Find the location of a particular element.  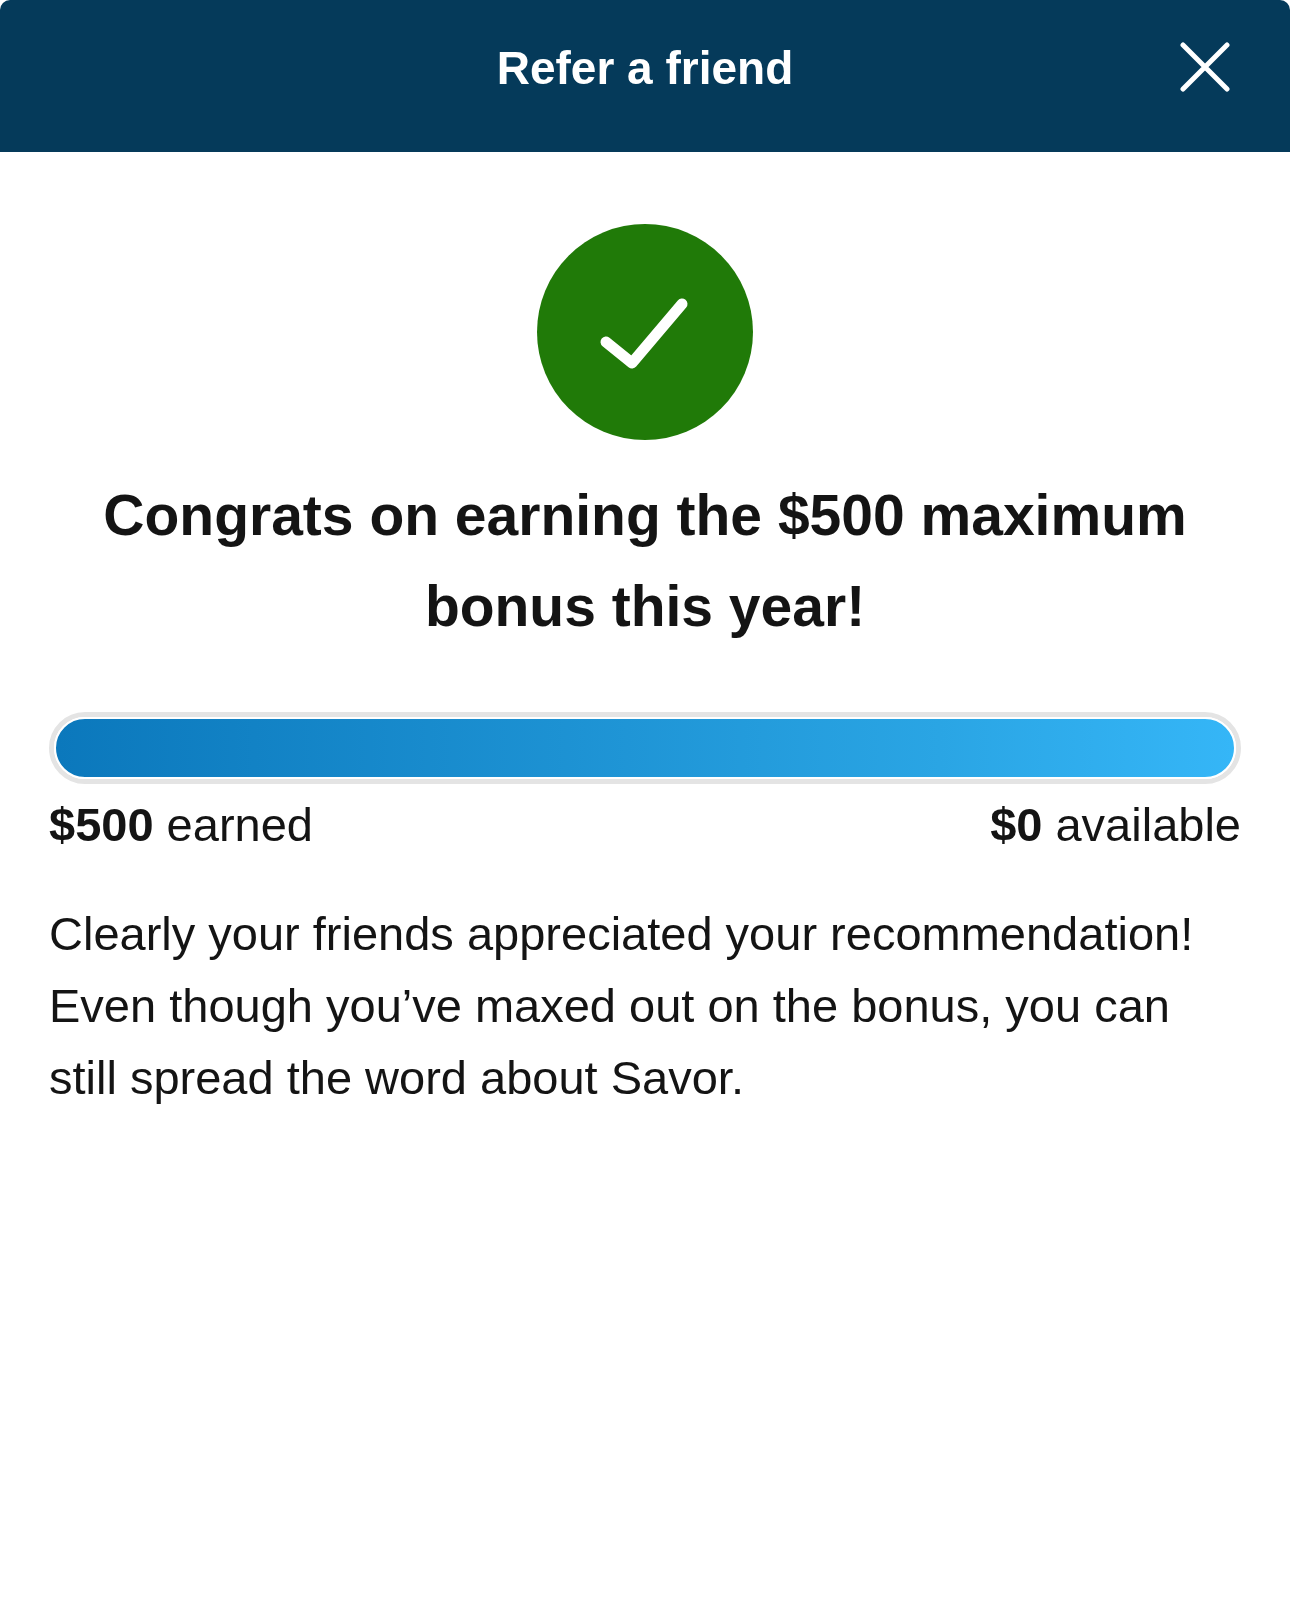

close-button is located at coordinates (1205, 67).